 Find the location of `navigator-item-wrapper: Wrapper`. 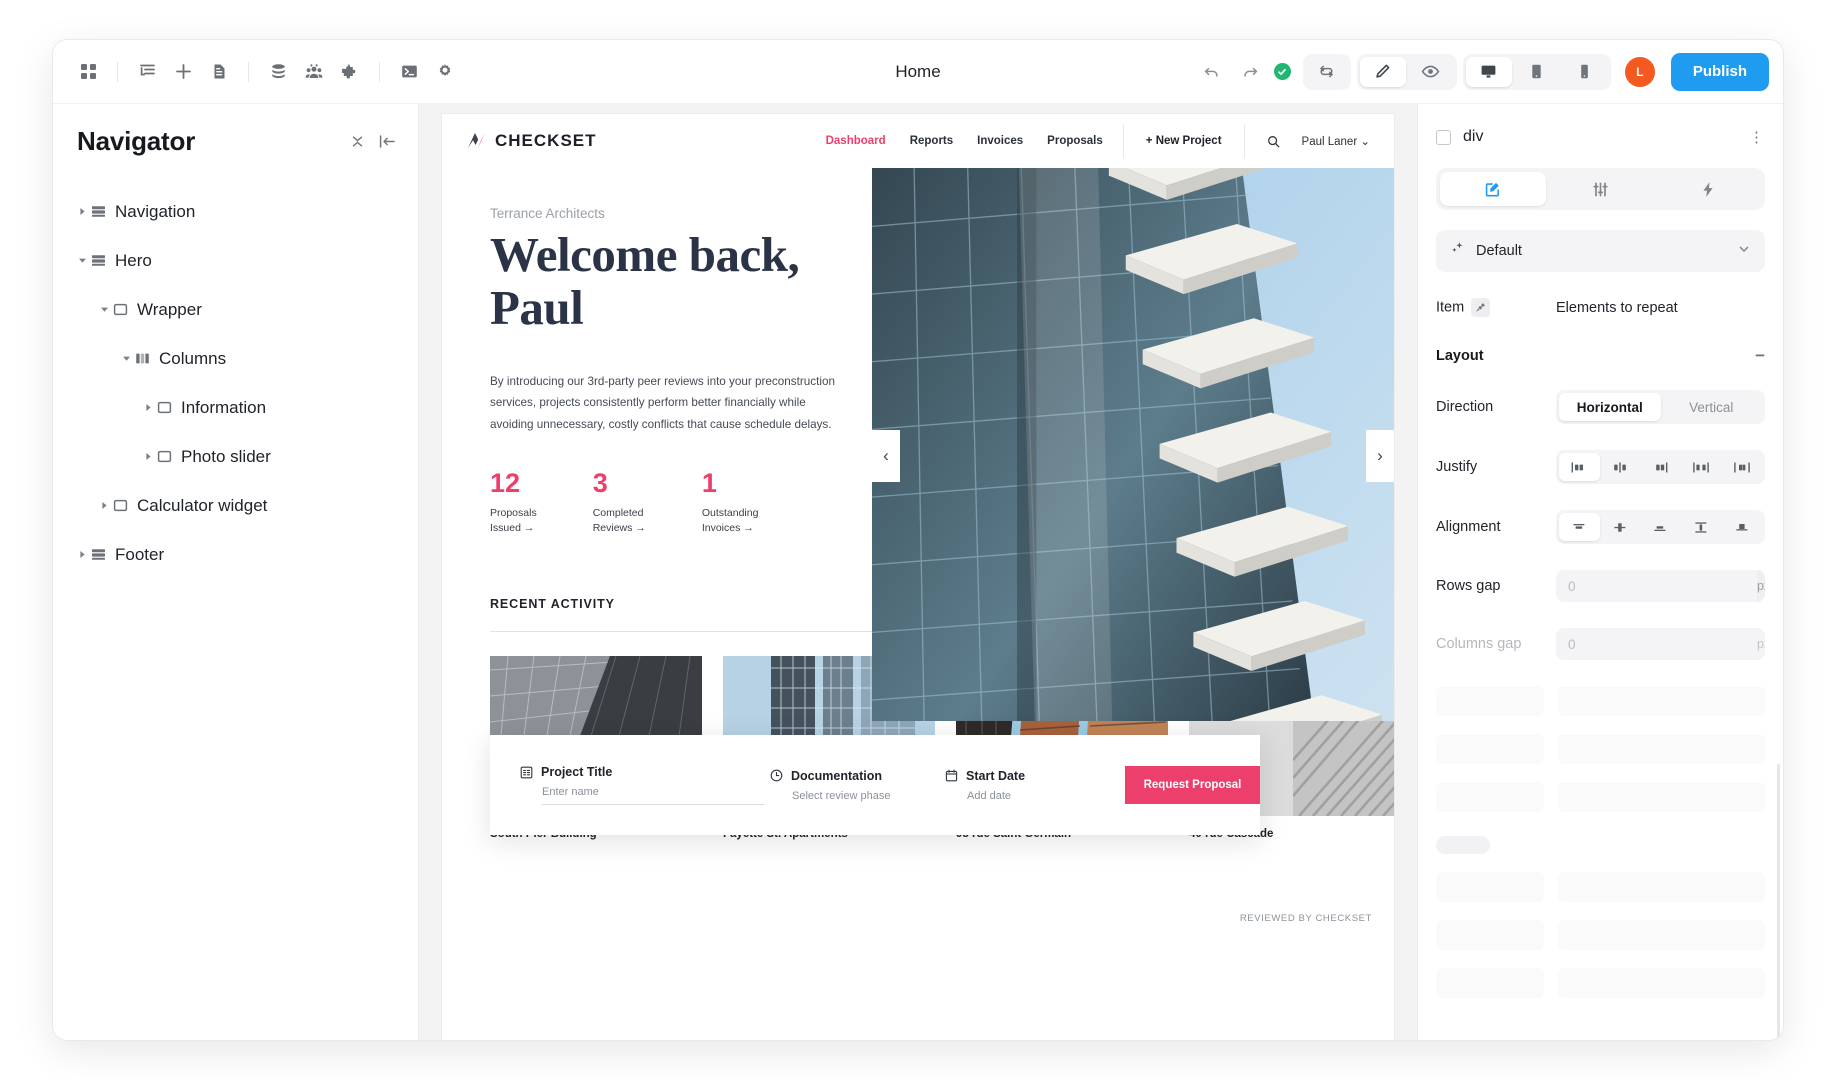

navigator-item-wrapper: Wrapper is located at coordinates (246, 309).